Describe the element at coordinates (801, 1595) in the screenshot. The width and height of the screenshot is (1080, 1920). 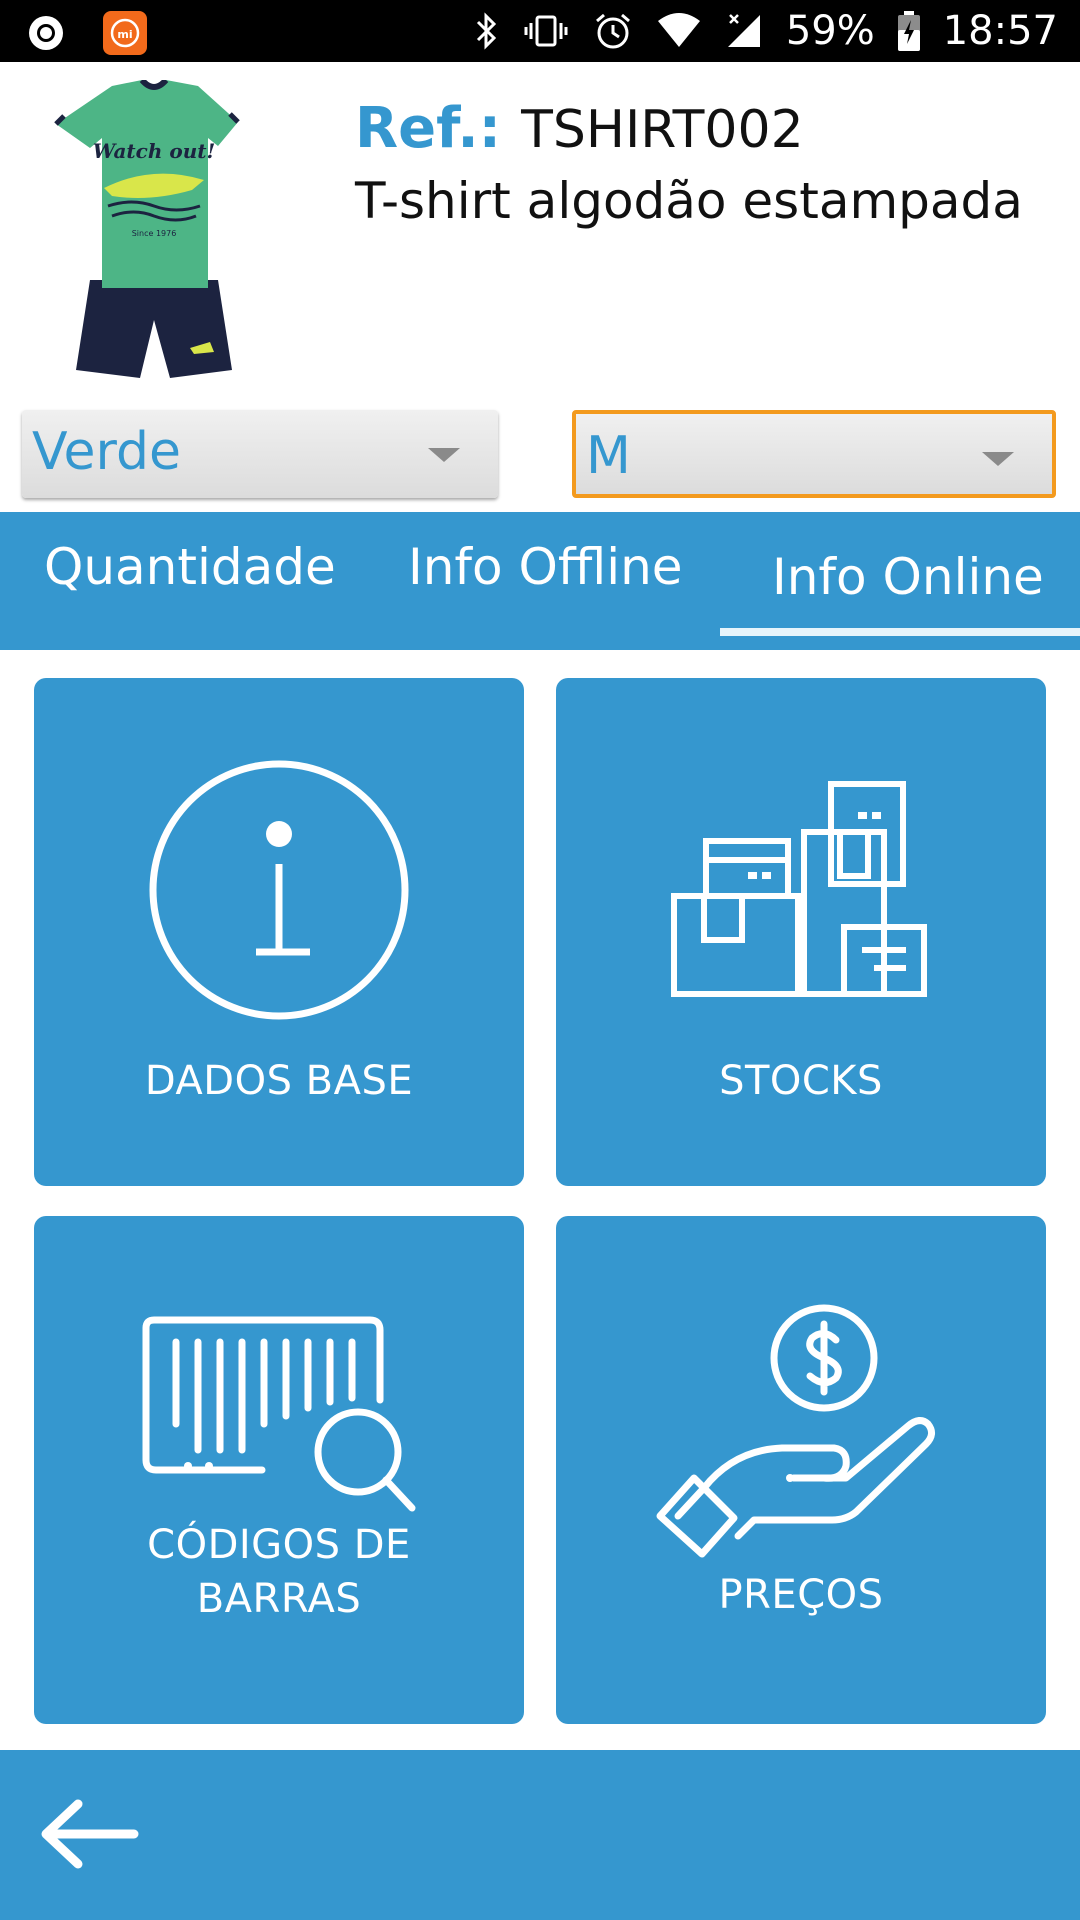
I see `tile-label: PREÇOS` at that location.